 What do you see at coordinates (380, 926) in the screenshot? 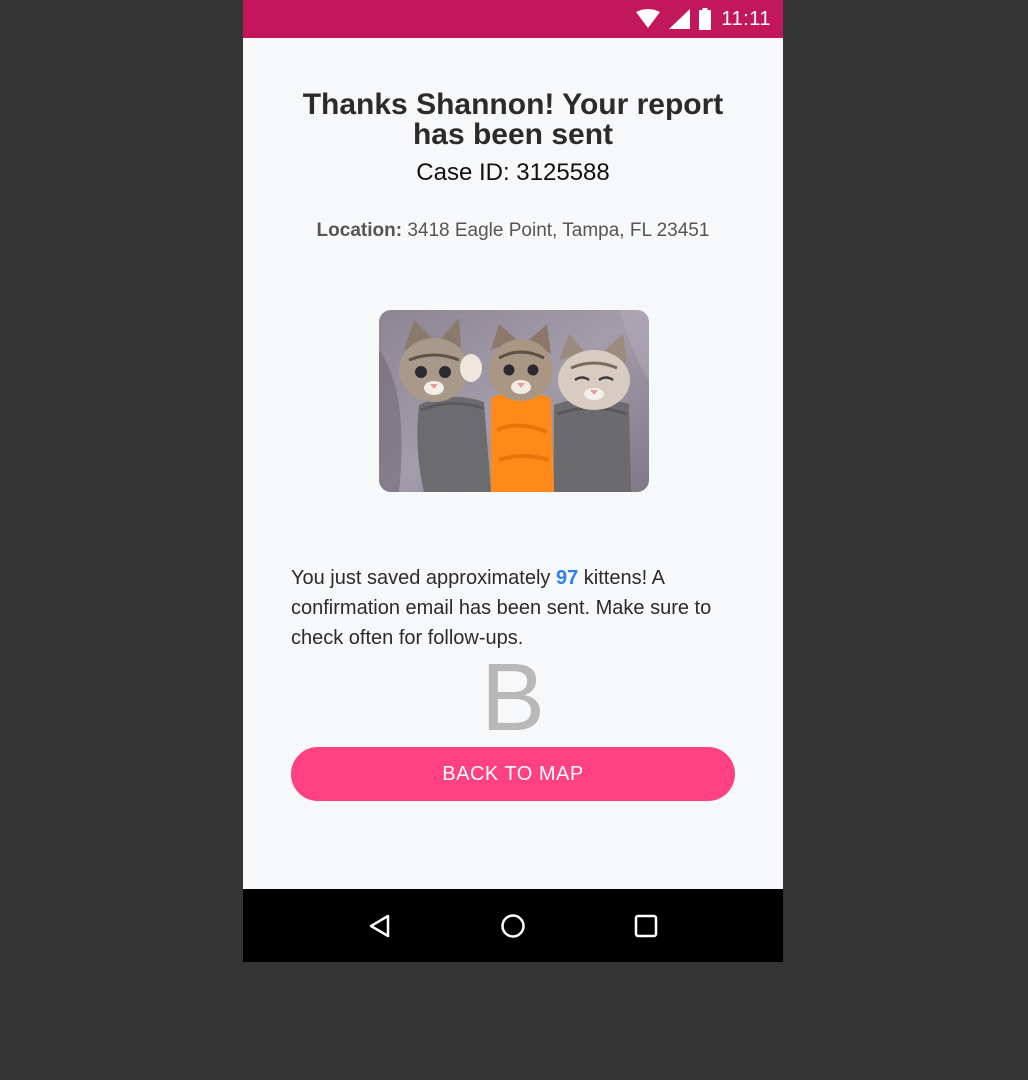
I see `back-icon` at bounding box center [380, 926].